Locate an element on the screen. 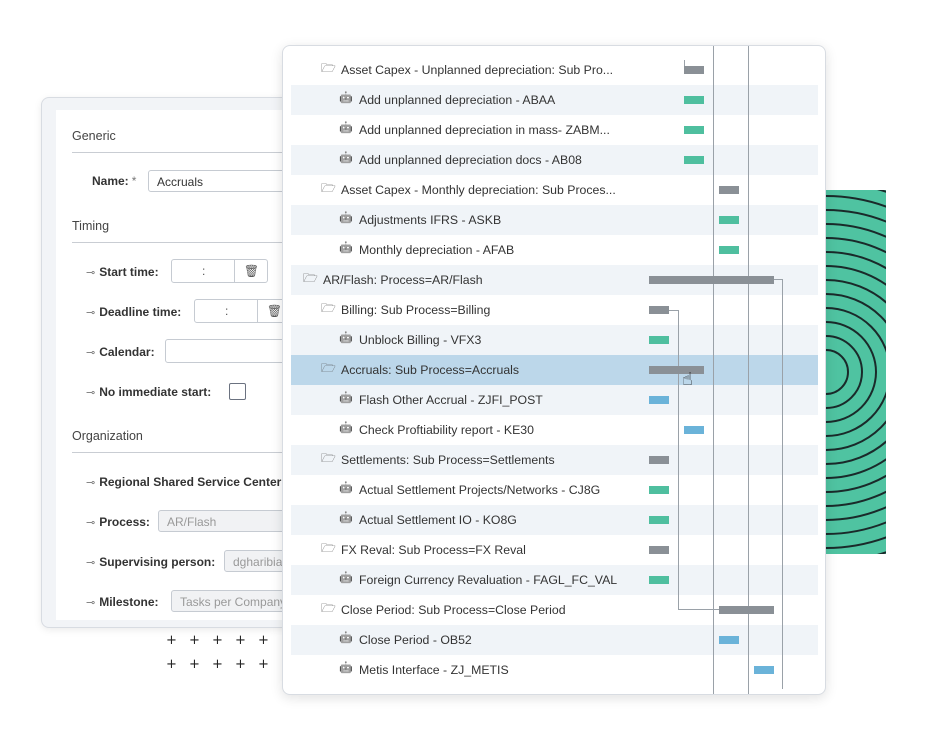 The width and height of the screenshot is (933, 734). gantt-group-row: 🗁 Settlements: Sub Process=Settlements is located at coordinates (554, 460).